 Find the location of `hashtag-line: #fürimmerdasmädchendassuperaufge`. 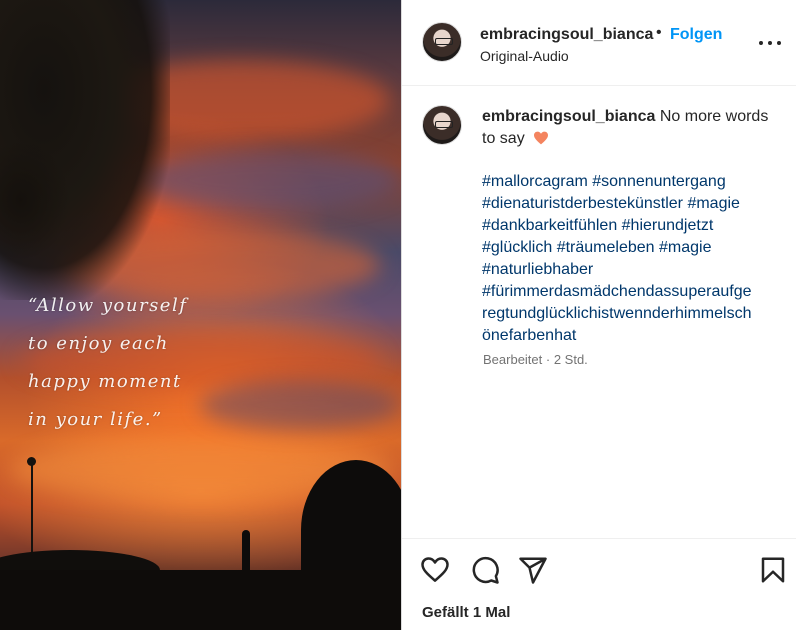

hashtag-line: #fürimmerdasmädchendassuperaufge is located at coordinates (632, 292).